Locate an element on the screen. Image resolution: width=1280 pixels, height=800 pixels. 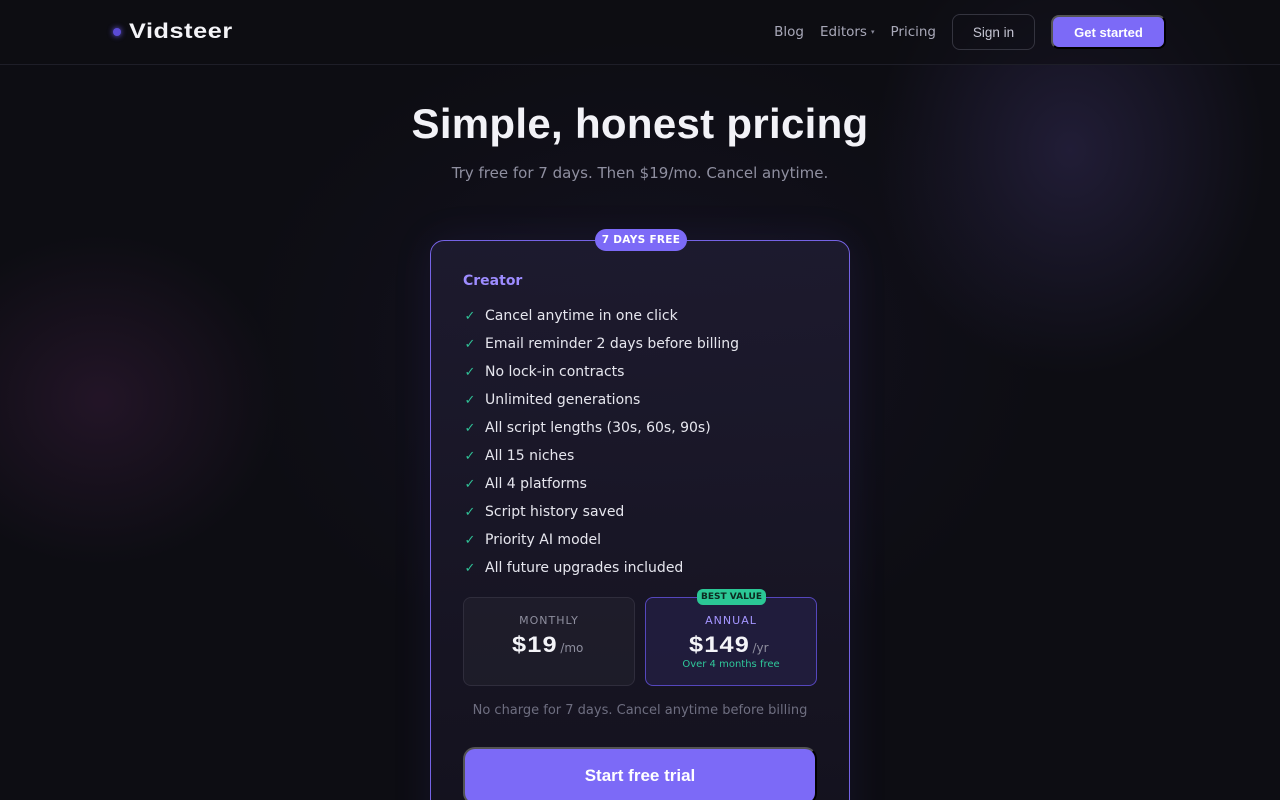
feature-text: Email reminder 2 days before billing is located at coordinates (612, 344).